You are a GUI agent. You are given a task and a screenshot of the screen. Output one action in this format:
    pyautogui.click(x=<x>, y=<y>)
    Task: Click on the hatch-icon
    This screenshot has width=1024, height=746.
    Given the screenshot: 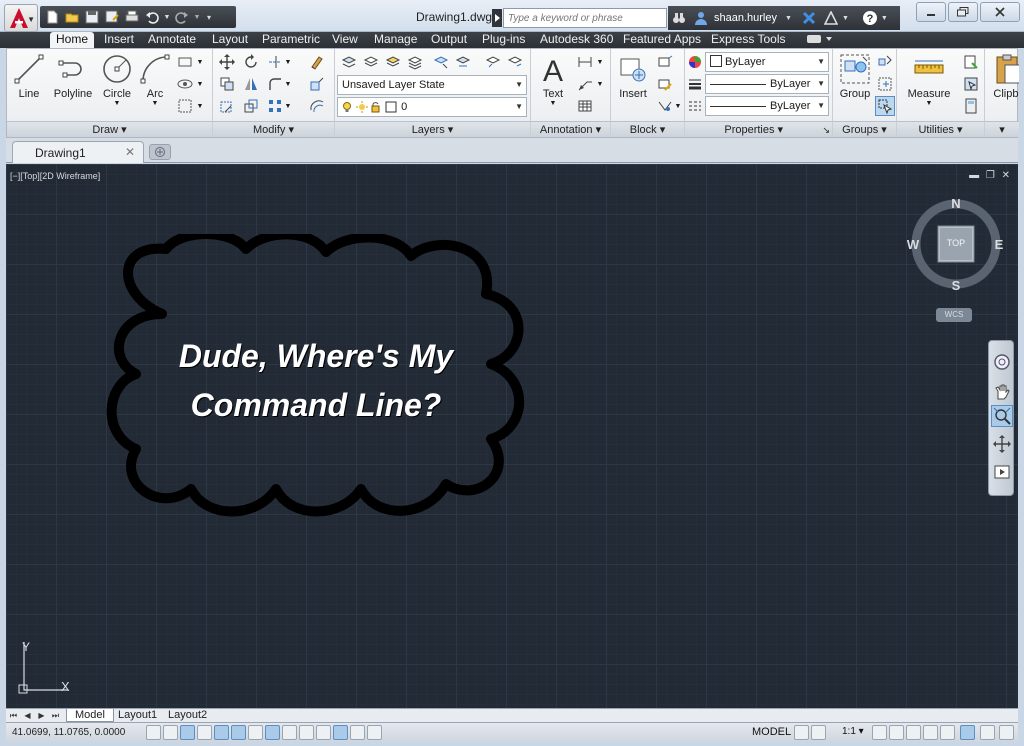 What is the action you would take?
    pyautogui.click(x=185, y=84)
    